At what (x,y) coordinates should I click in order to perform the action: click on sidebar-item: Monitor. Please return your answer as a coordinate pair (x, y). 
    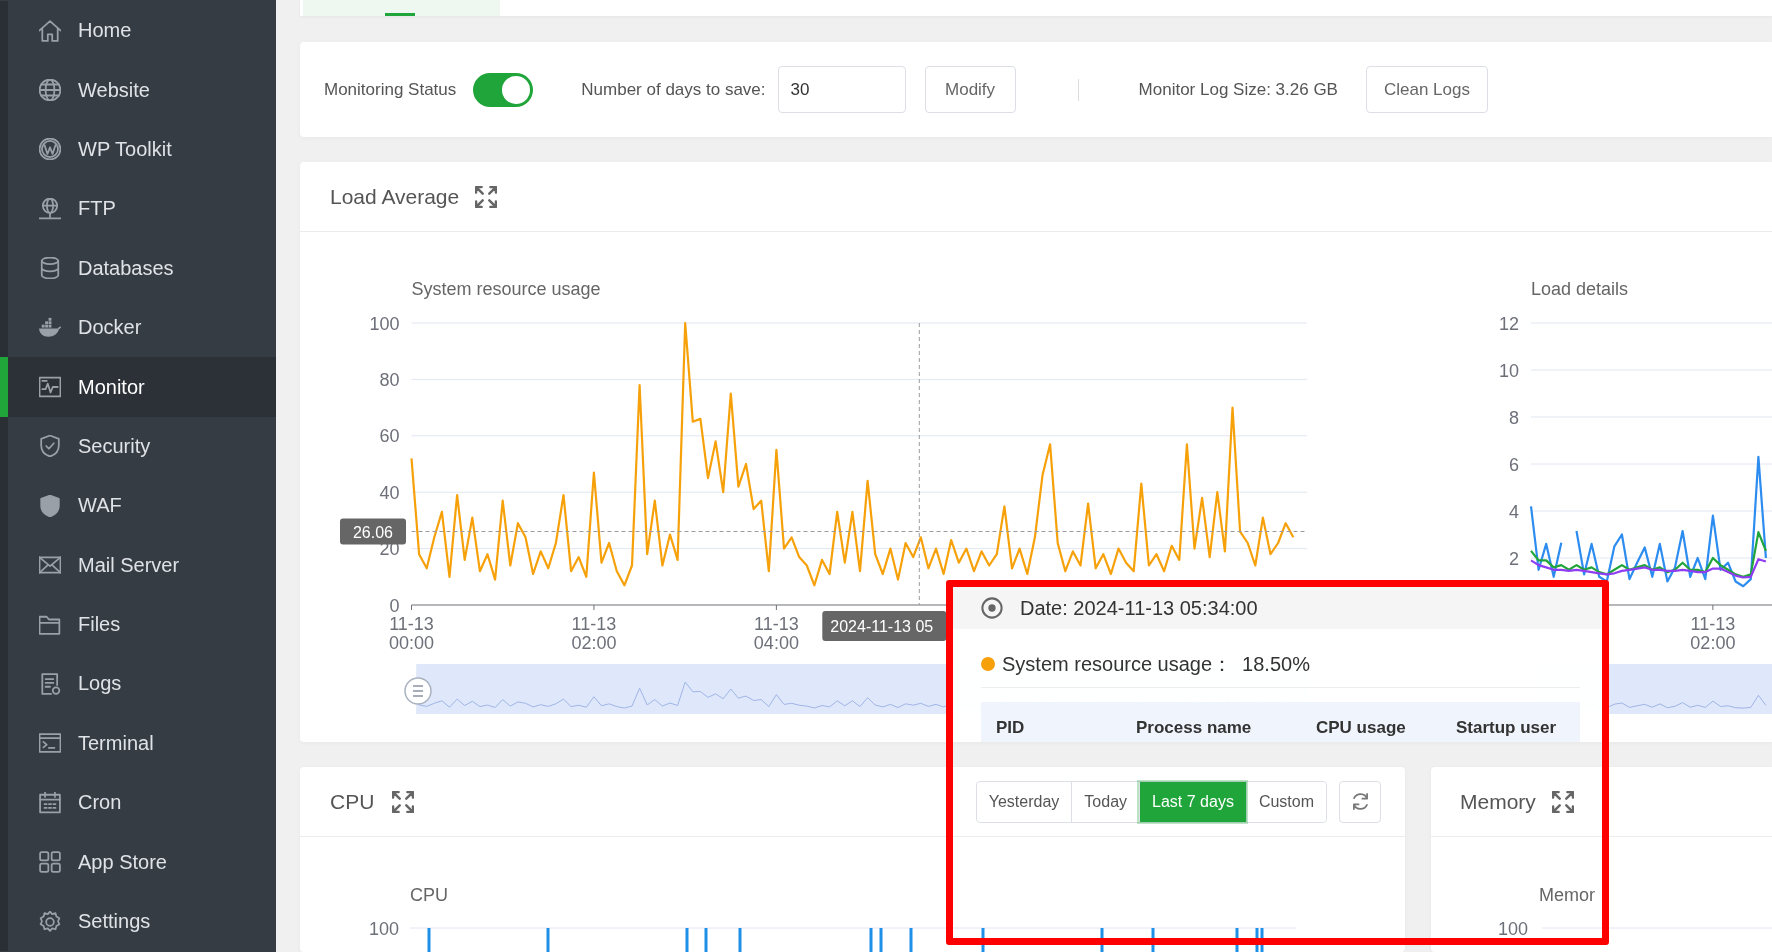
    Looking at the image, I should click on (138, 387).